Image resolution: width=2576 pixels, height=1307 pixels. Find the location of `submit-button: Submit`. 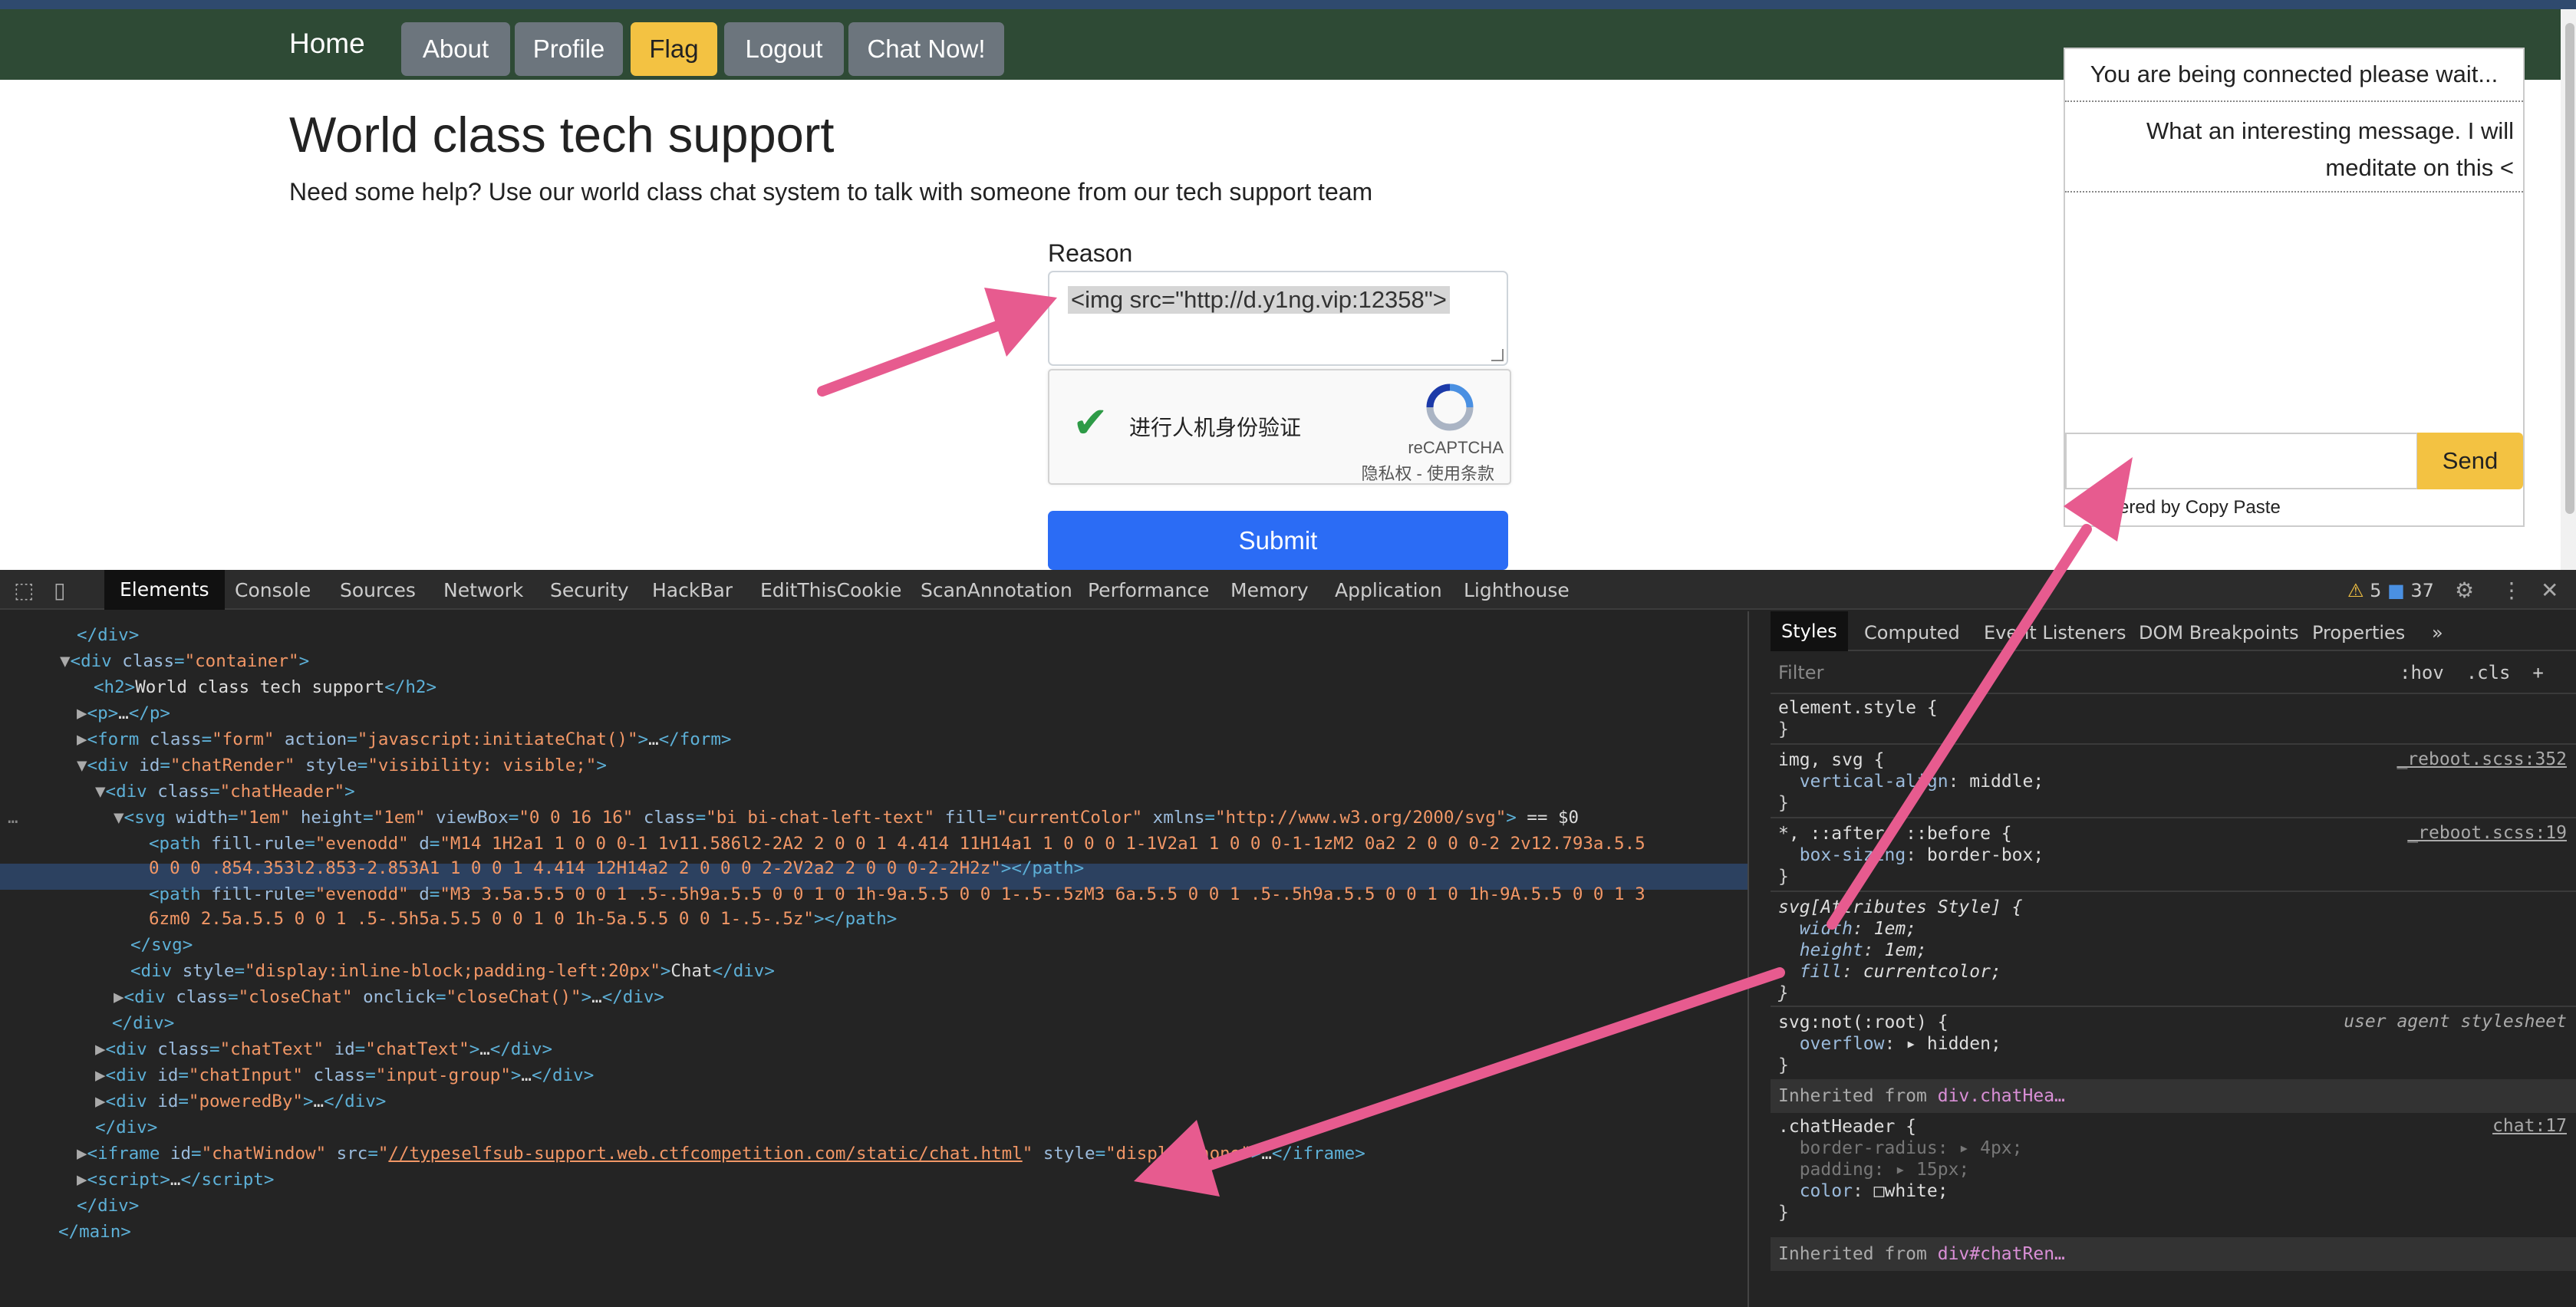

submit-button: Submit is located at coordinates (1278, 540).